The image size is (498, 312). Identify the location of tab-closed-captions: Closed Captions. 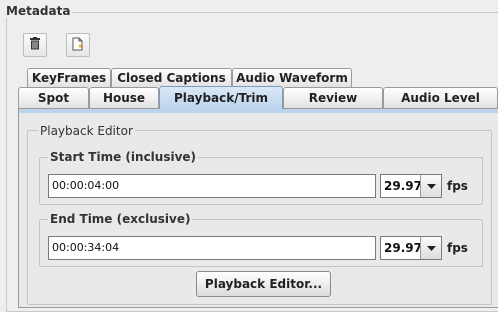
(171, 77).